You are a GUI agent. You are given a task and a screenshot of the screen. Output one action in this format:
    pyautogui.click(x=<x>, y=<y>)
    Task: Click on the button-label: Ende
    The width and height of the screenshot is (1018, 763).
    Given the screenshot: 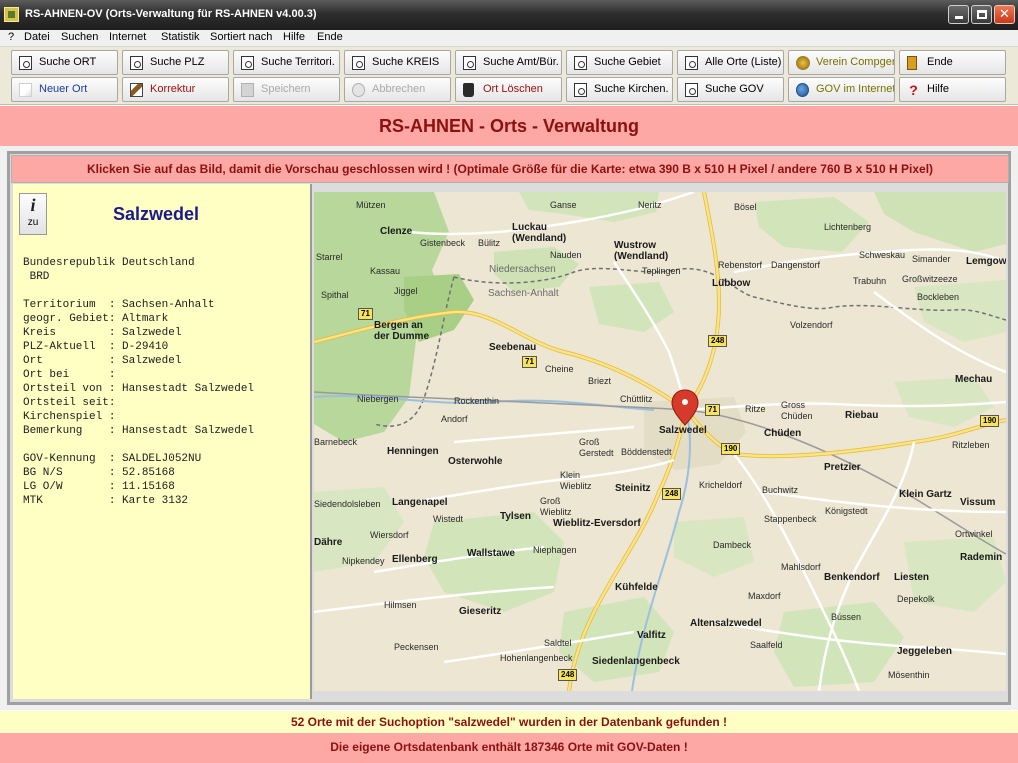 What is the action you would take?
    pyautogui.click(x=940, y=62)
    